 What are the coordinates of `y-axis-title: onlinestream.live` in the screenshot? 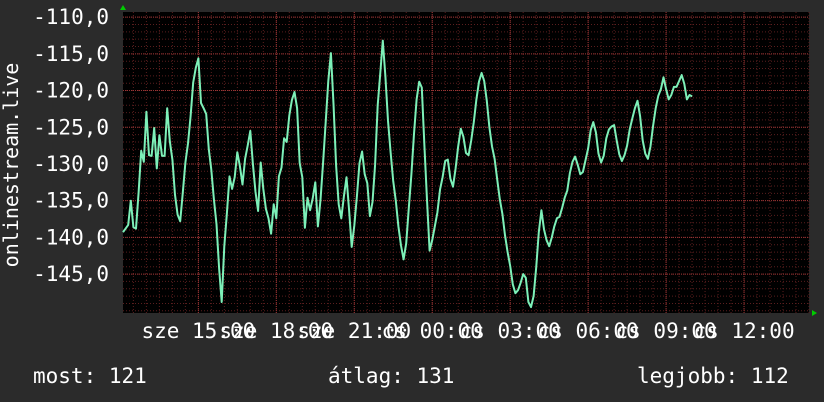 It's located at (11, 165).